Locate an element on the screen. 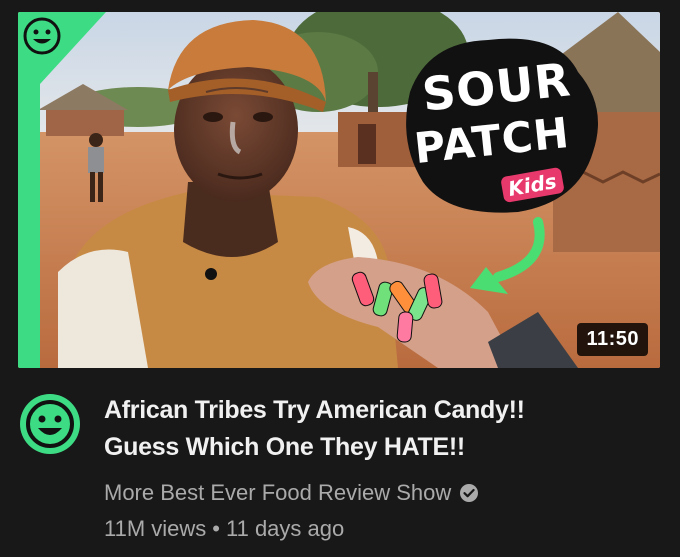 Image resolution: width=680 pixels, height=557 pixels. video-title-line1: African Tribes Try American Candy!! is located at coordinates (314, 410).